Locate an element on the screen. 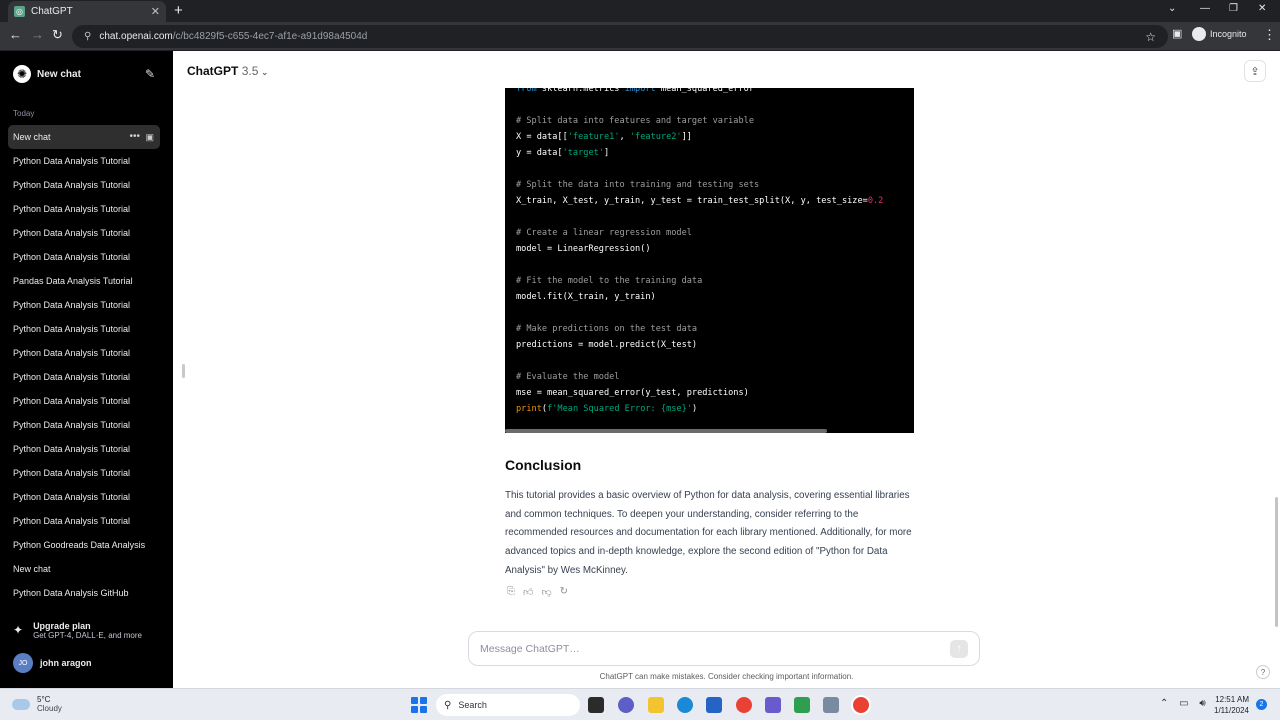  incognito-indicator: Incognito is located at coordinates (1219, 34).